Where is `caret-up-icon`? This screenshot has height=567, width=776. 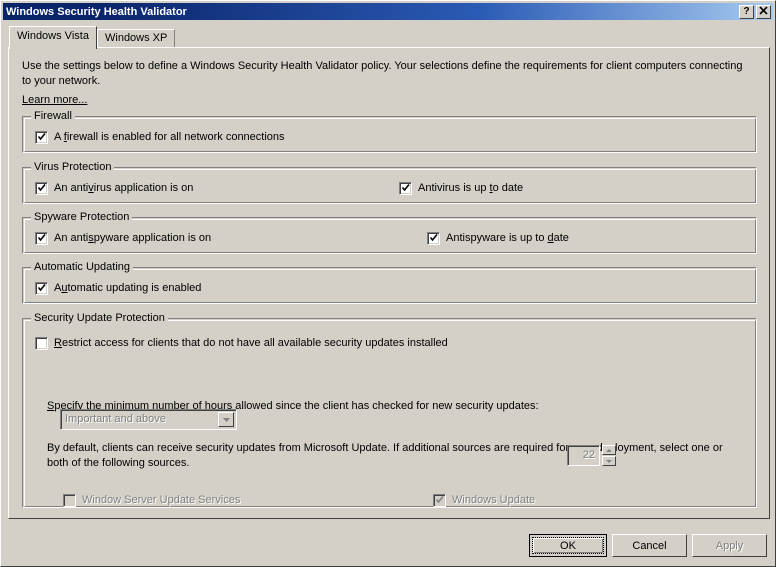 caret-up-icon is located at coordinates (609, 450).